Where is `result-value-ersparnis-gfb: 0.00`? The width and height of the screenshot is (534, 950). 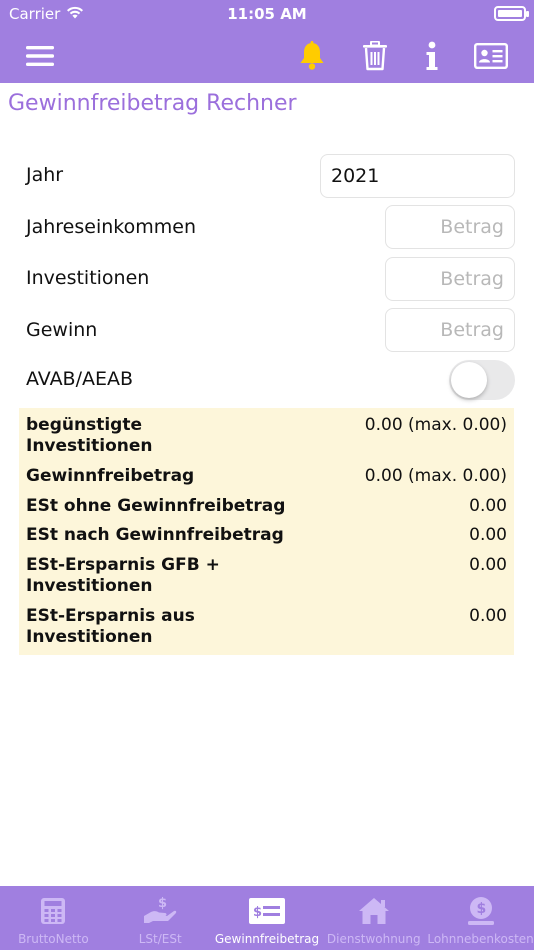 result-value-ersparnis-gfb: 0.00 is located at coordinates (488, 565).